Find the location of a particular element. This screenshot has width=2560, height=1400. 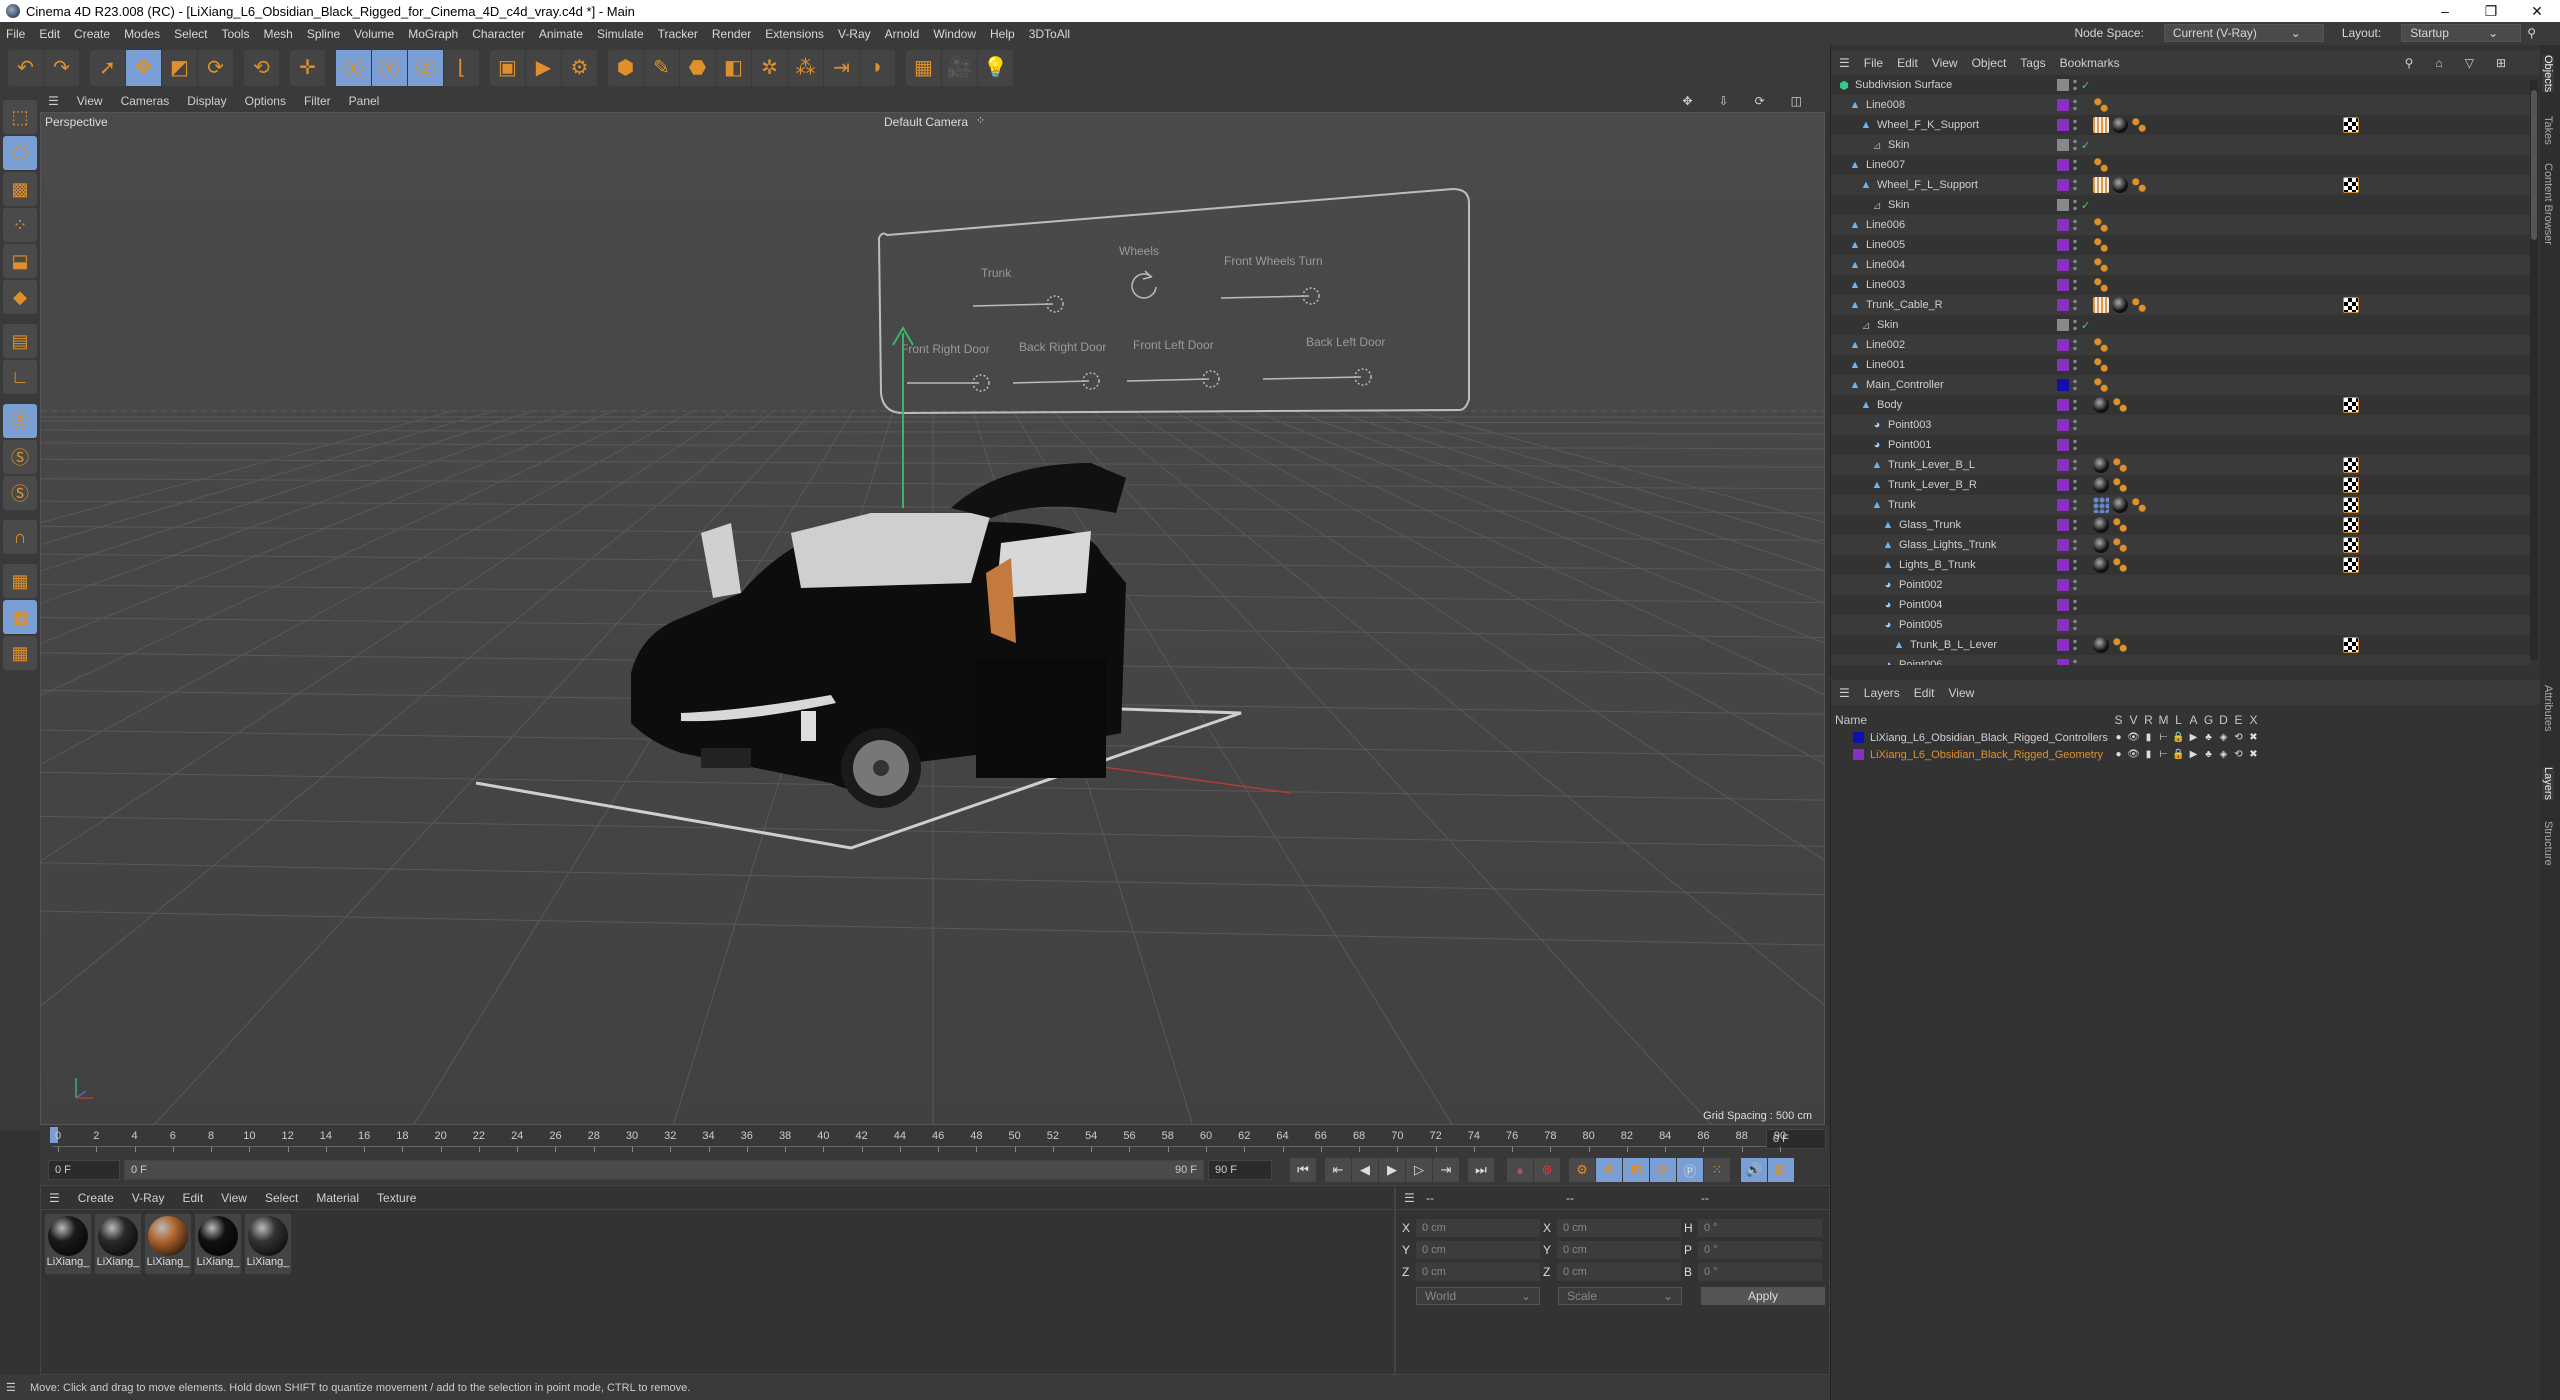

search-icon: ⚲ is located at coordinates (2409, 63).